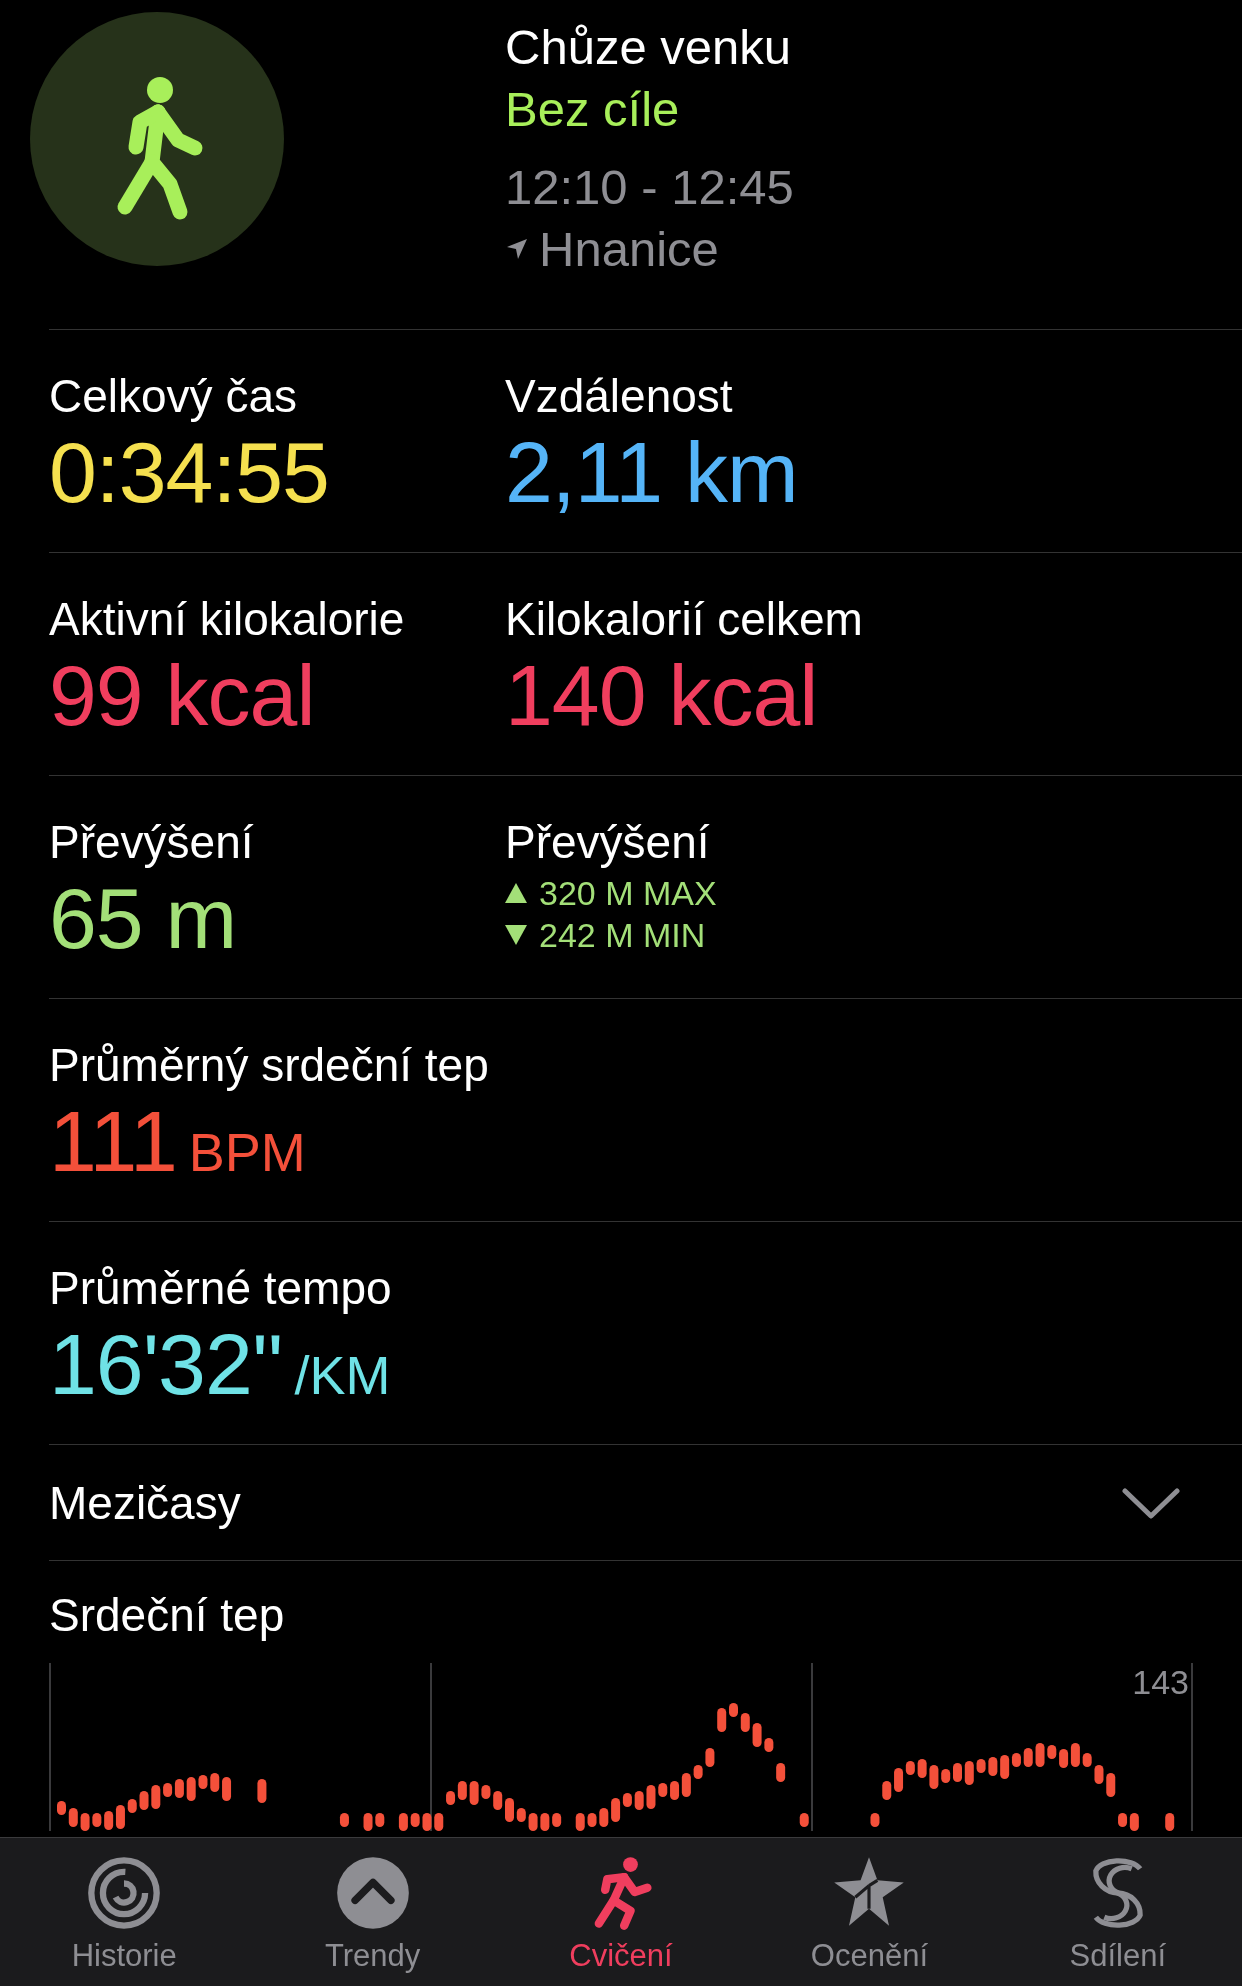 The height and width of the screenshot is (1986, 1242). I want to click on elevation-range-text: 320 M MAX, so click(628, 893).